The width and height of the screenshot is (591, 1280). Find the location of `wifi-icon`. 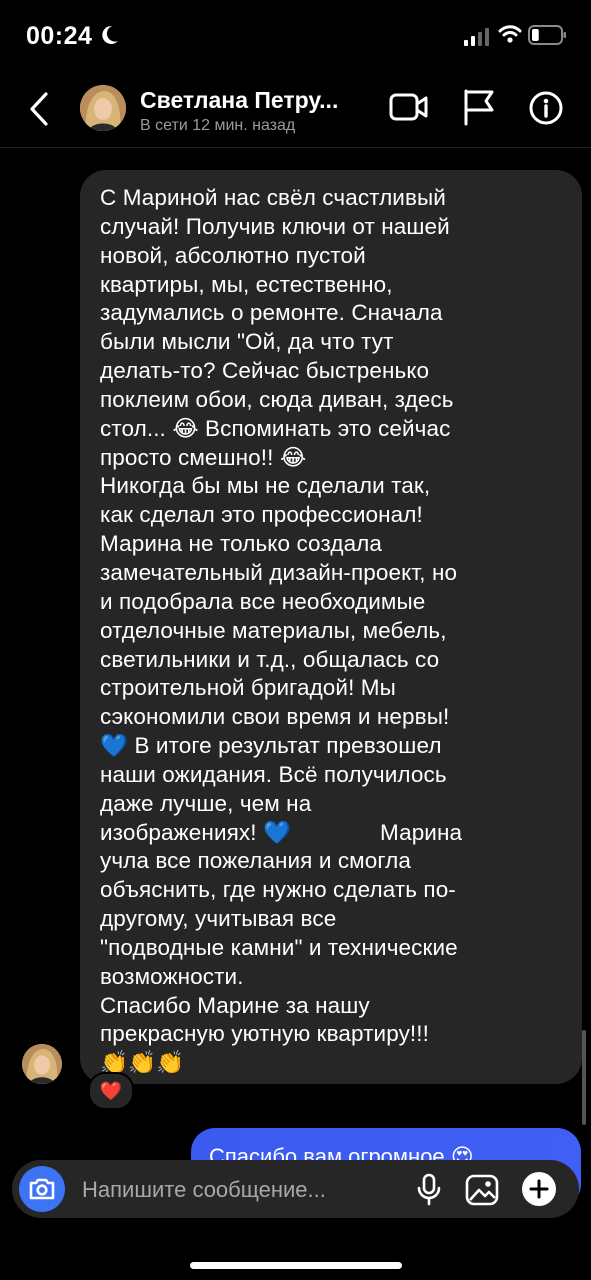

wifi-icon is located at coordinates (510, 36).